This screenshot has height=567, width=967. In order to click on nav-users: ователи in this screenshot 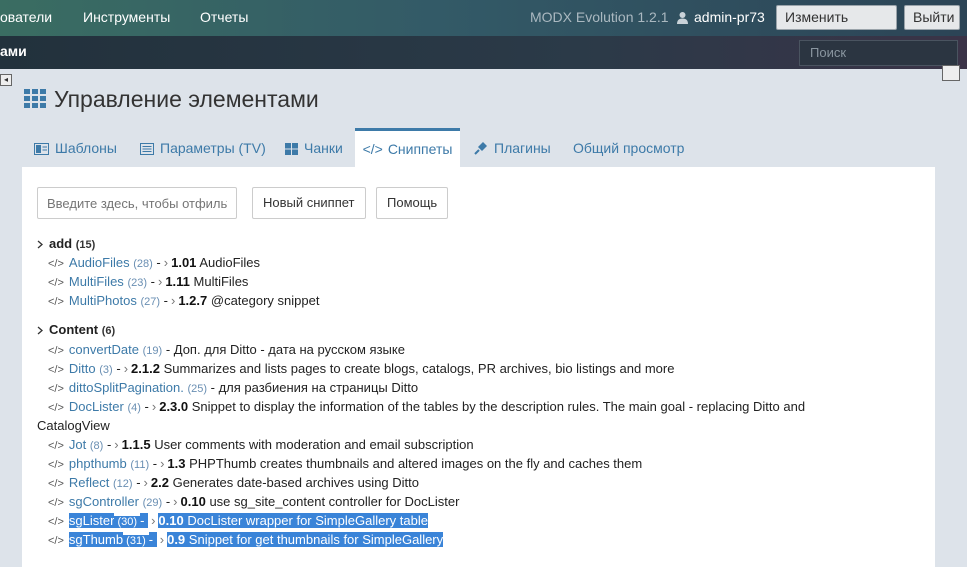, I will do `click(26, 18)`.